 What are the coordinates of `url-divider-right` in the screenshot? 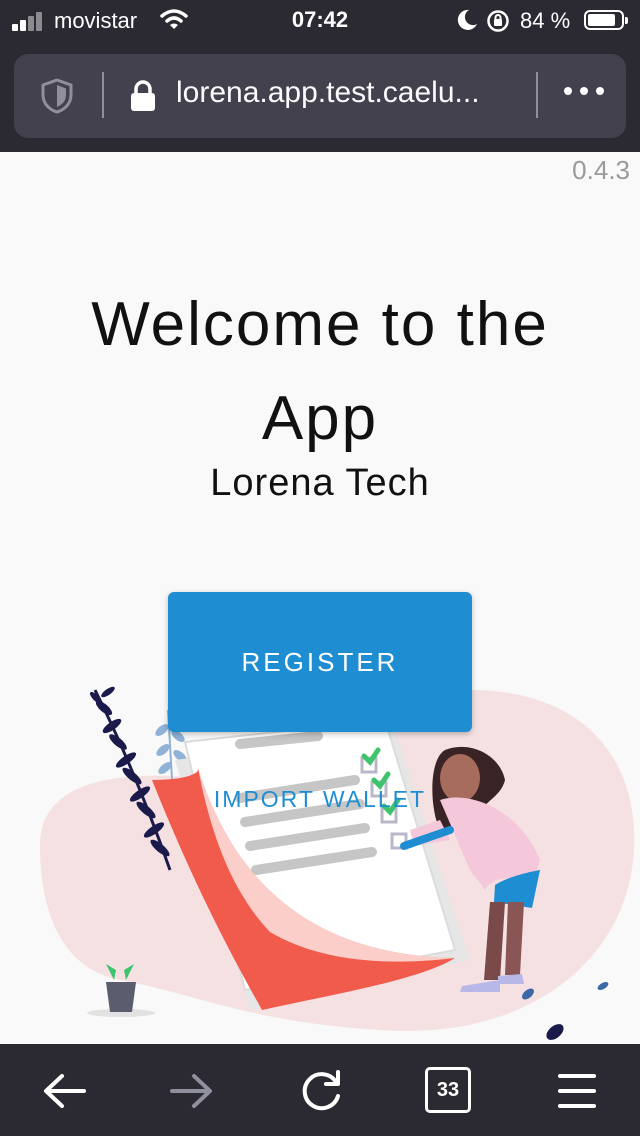 It's located at (537, 95).